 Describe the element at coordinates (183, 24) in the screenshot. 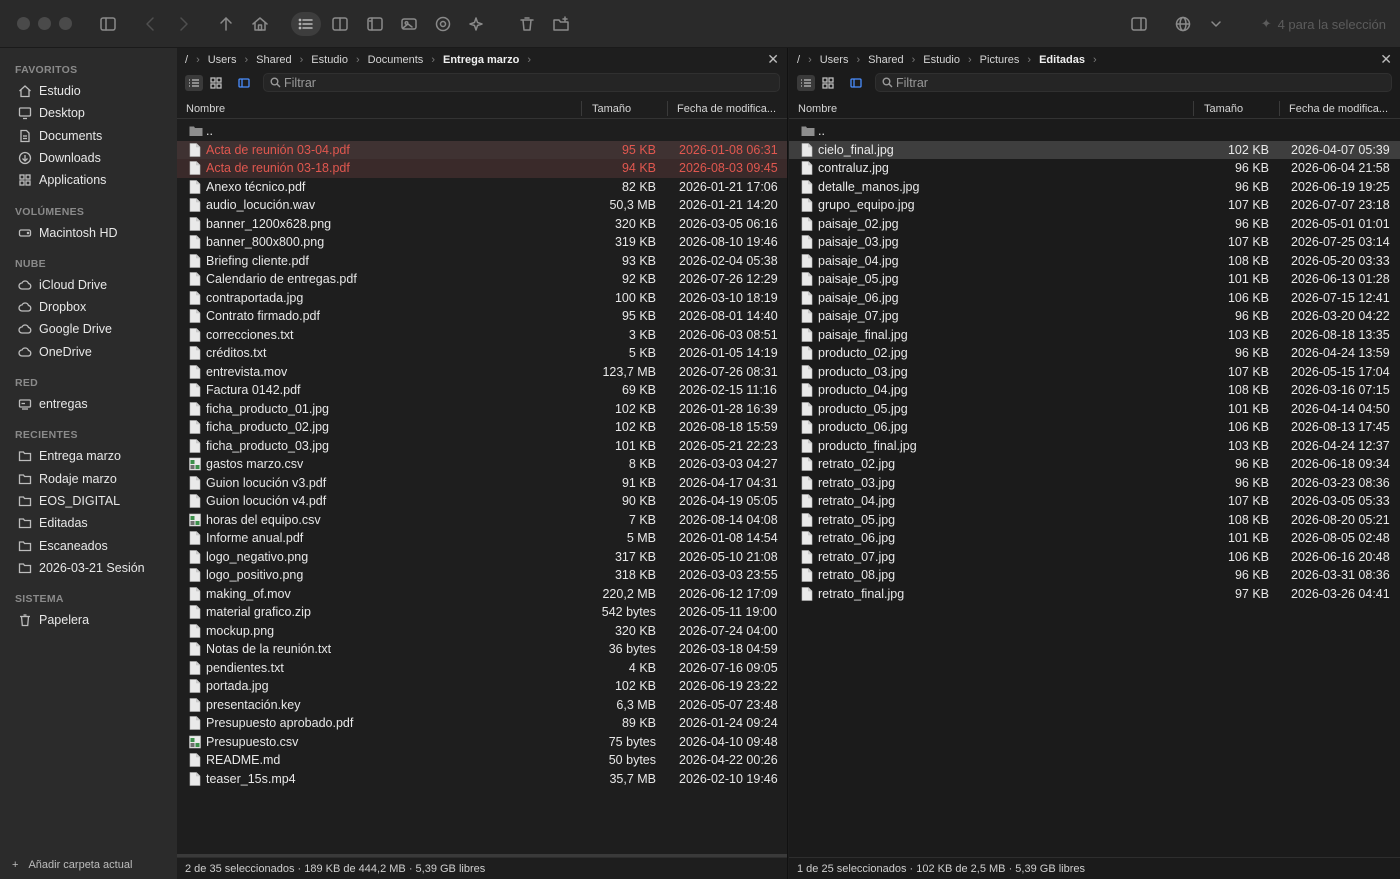

I see `forward-icon` at that location.